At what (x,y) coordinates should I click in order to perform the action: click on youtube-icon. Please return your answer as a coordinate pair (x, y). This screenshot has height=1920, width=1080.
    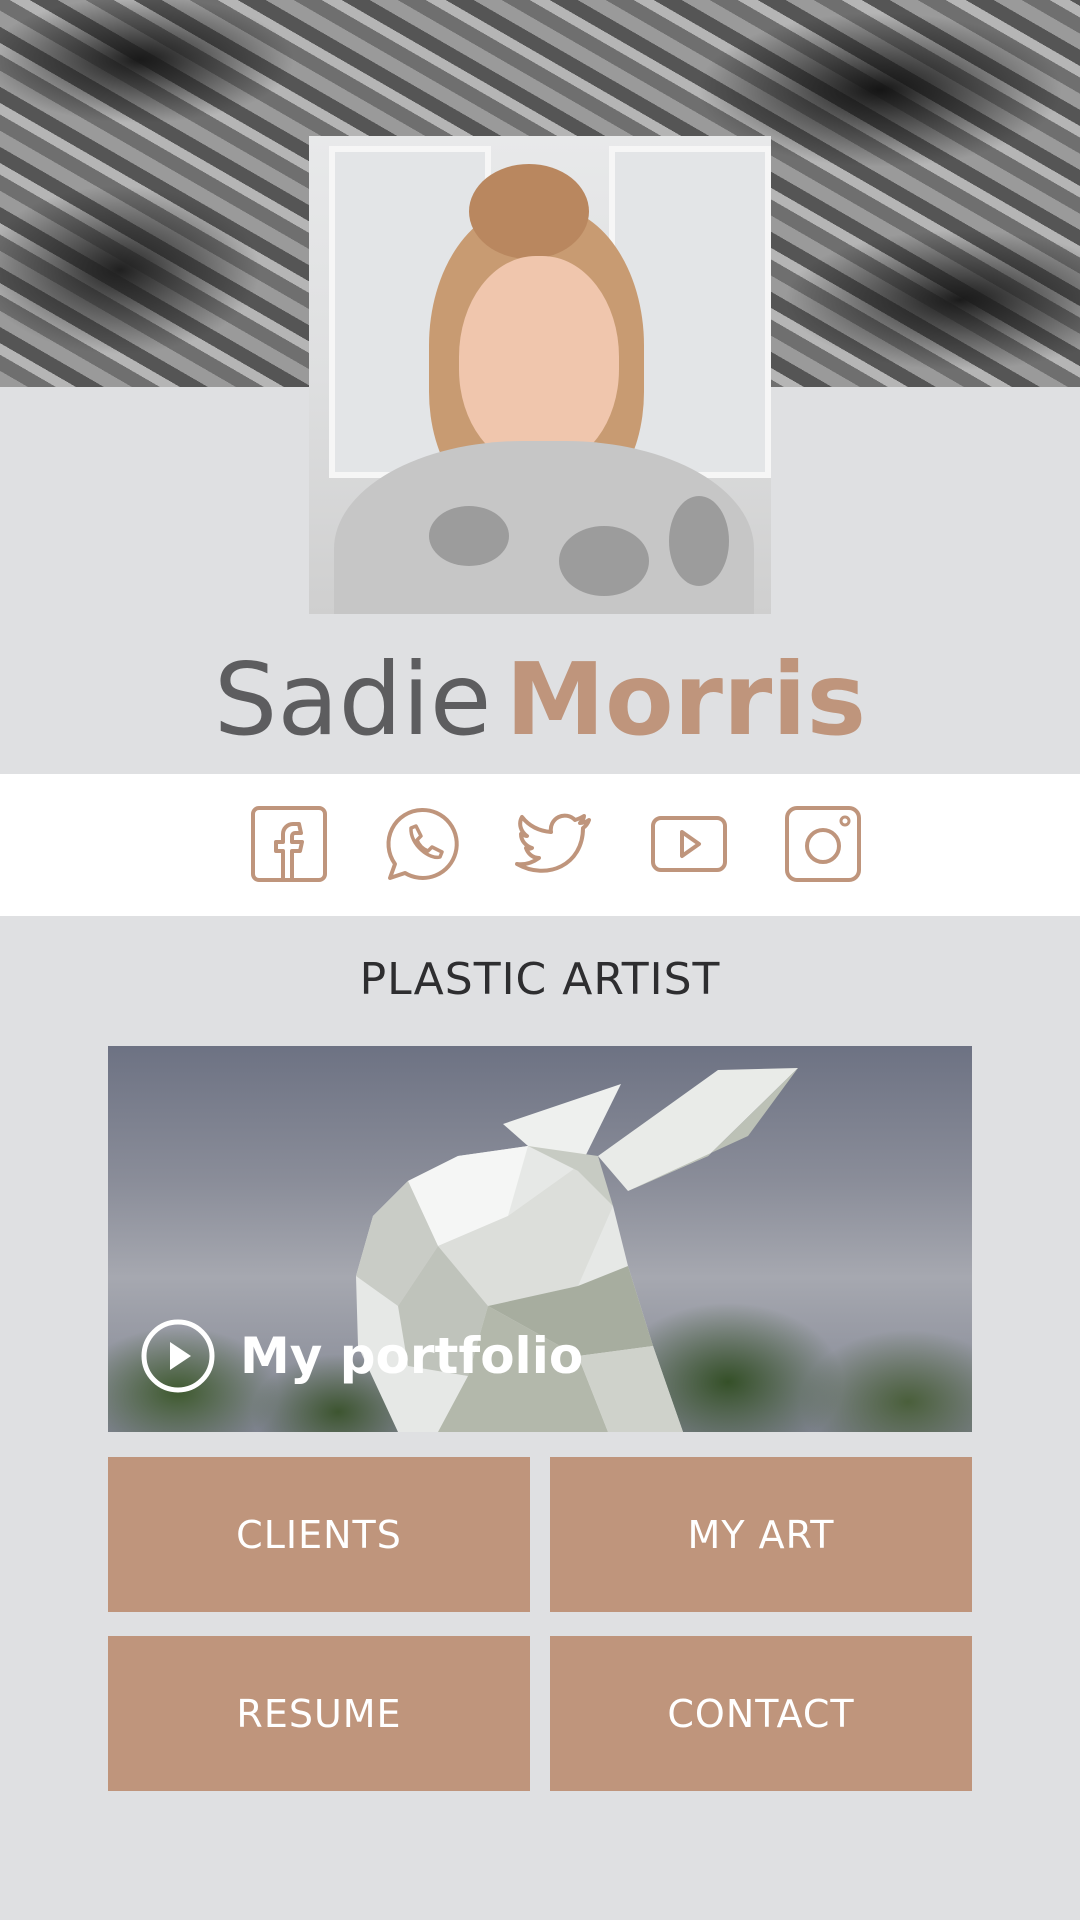
    Looking at the image, I should click on (689, 844).